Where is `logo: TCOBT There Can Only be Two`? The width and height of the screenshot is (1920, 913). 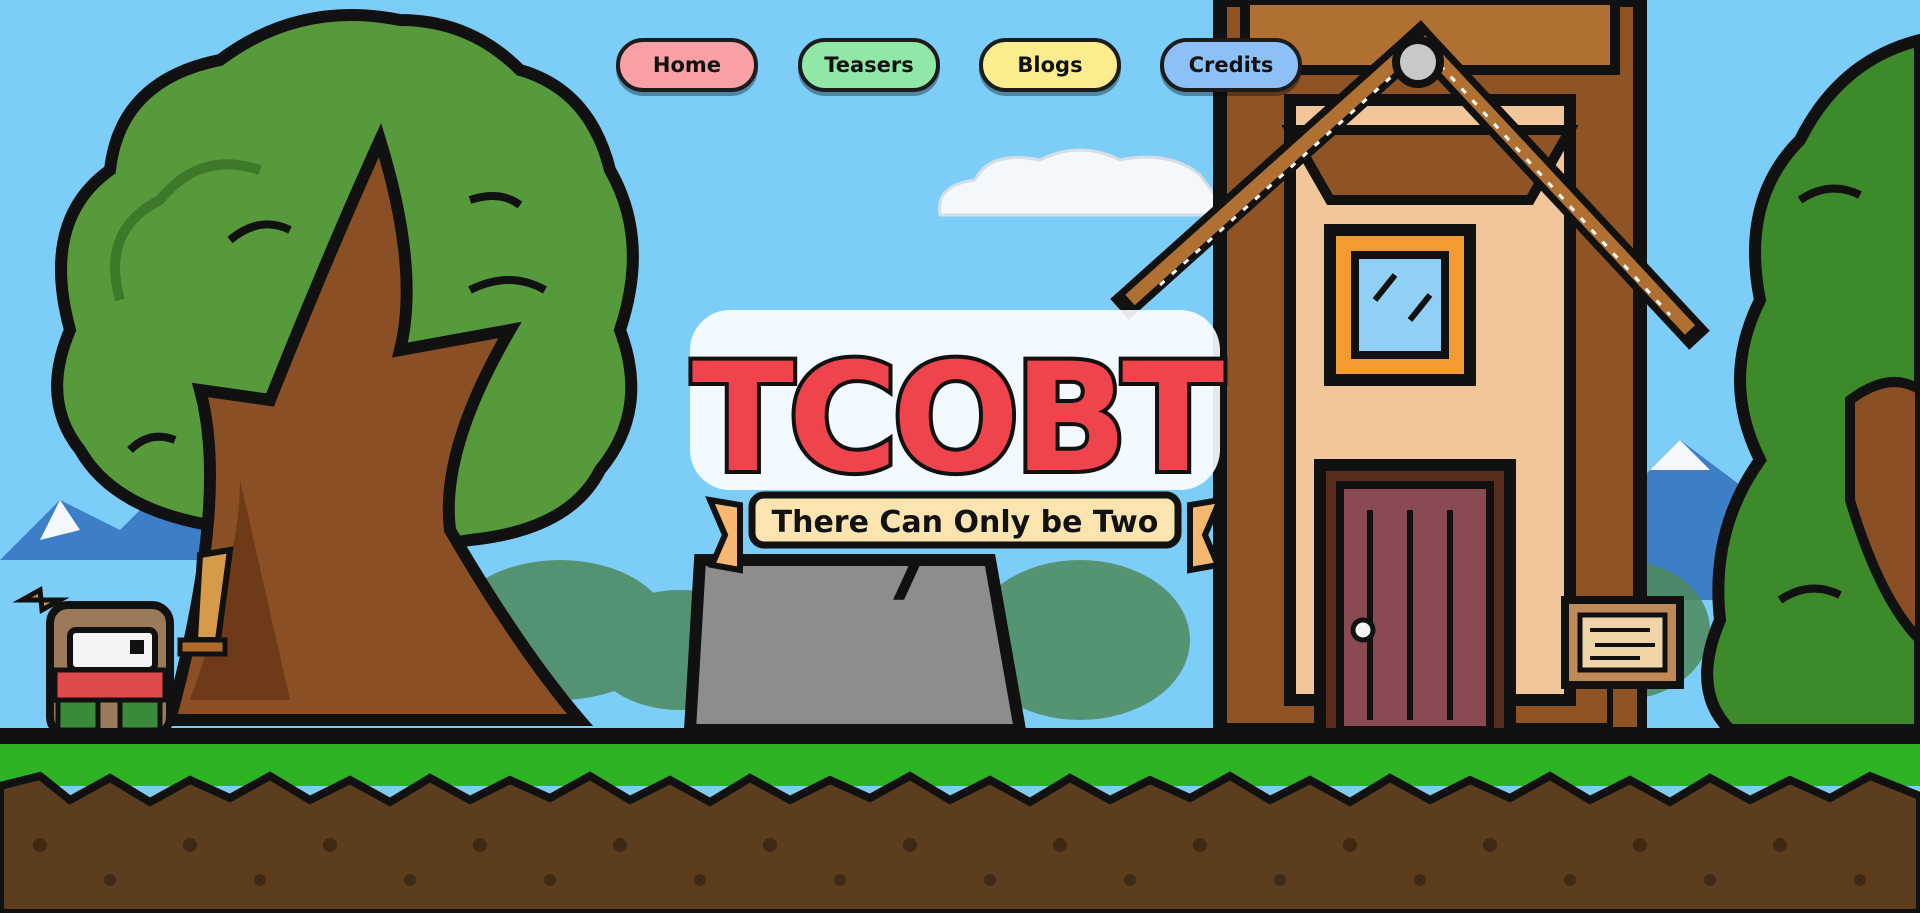
logo: TCOBT There Can Only be Two is located at coordinates (961, 442).